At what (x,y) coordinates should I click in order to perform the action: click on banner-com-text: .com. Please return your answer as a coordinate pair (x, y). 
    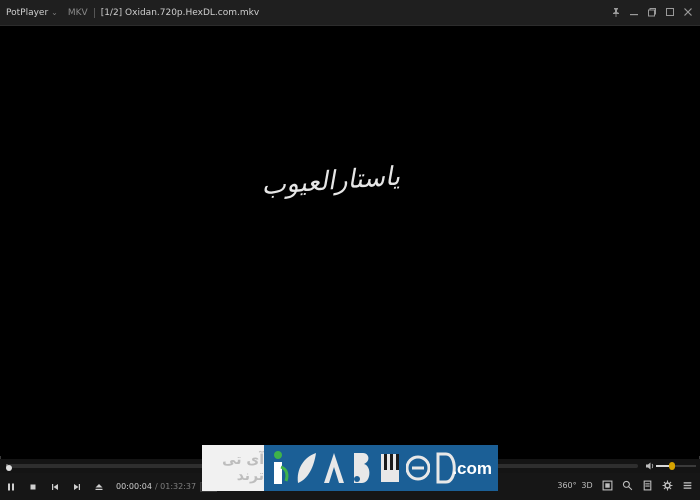
    Looking at the image, I should click on (472, 468).